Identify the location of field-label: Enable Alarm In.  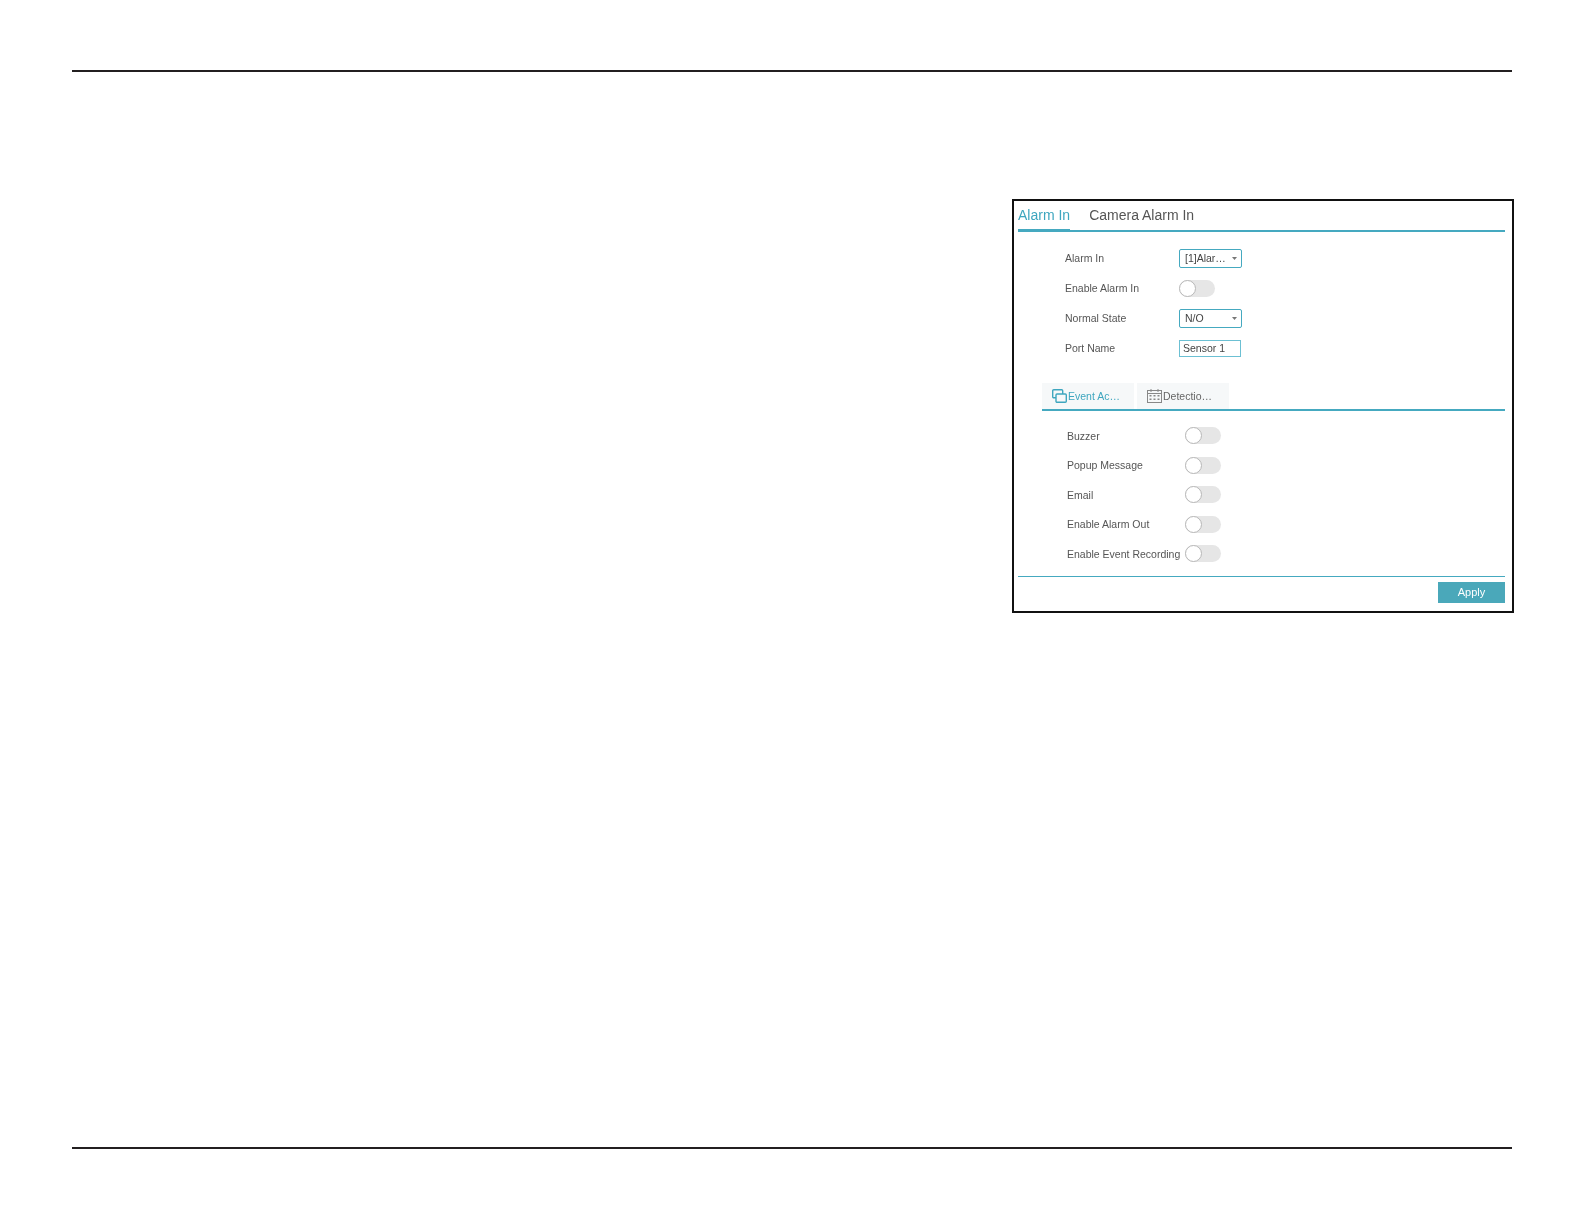
(1103, 288).